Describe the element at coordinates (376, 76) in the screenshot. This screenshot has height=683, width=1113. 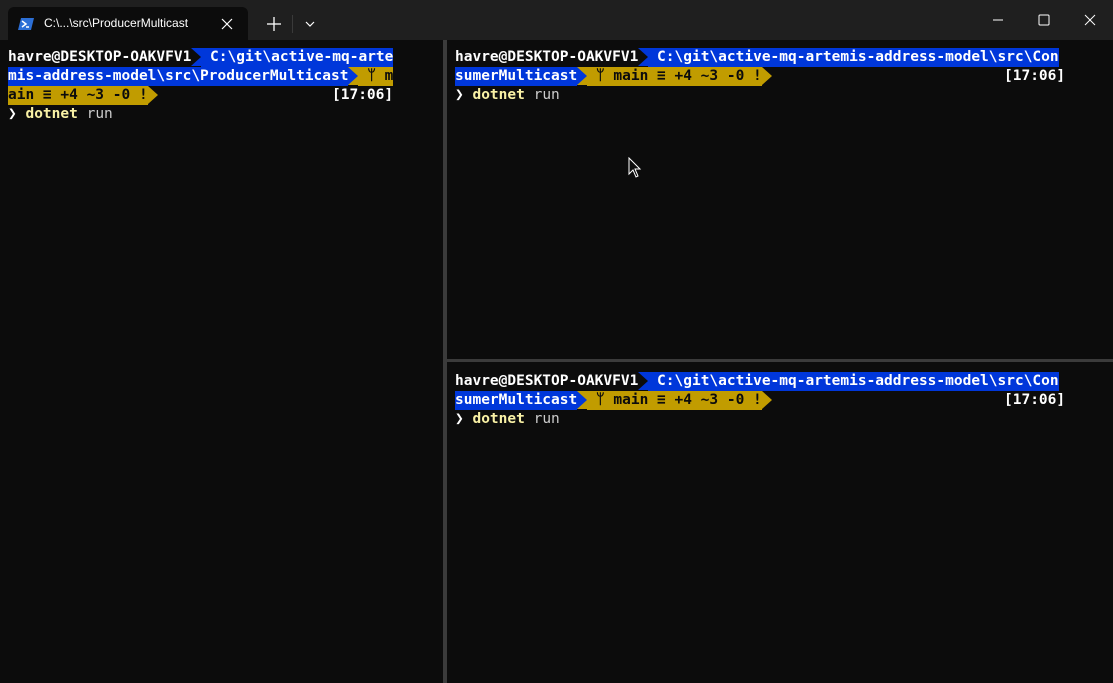
I see `prompt-git-branch: ᛘ m` at that location.